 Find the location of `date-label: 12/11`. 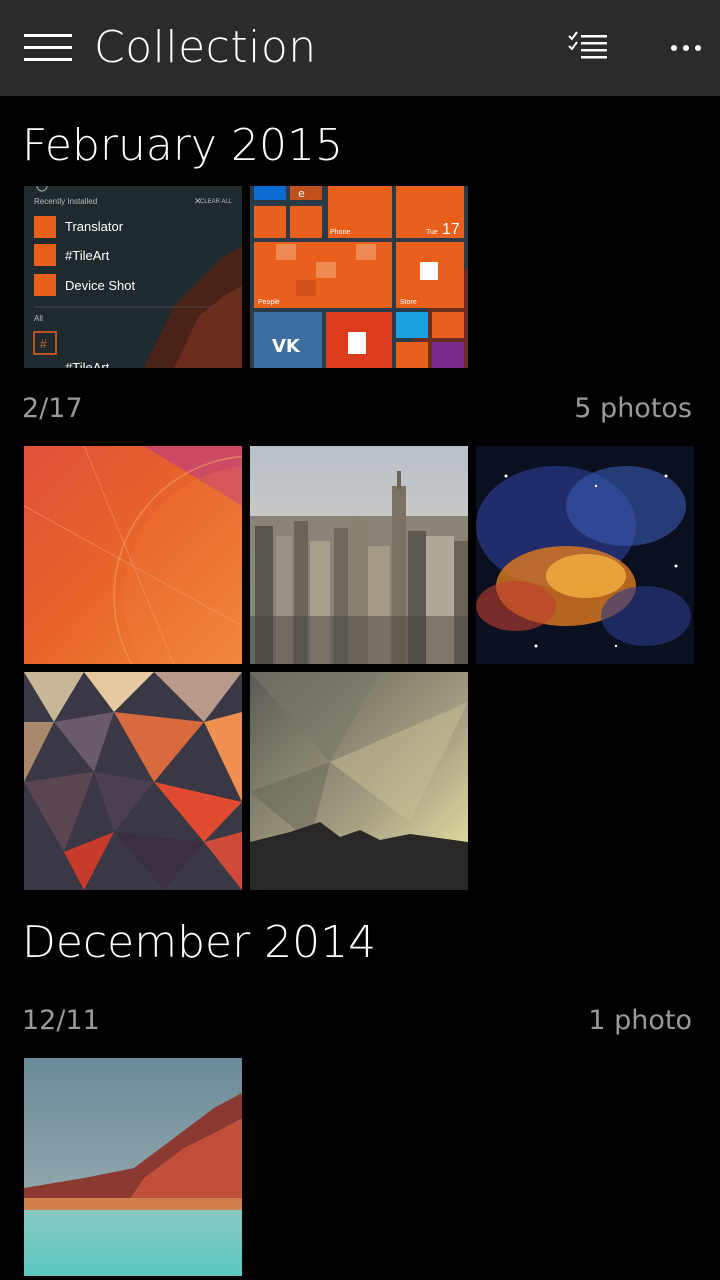

date-label: 12/11 is located at coordinates (61, 1020).